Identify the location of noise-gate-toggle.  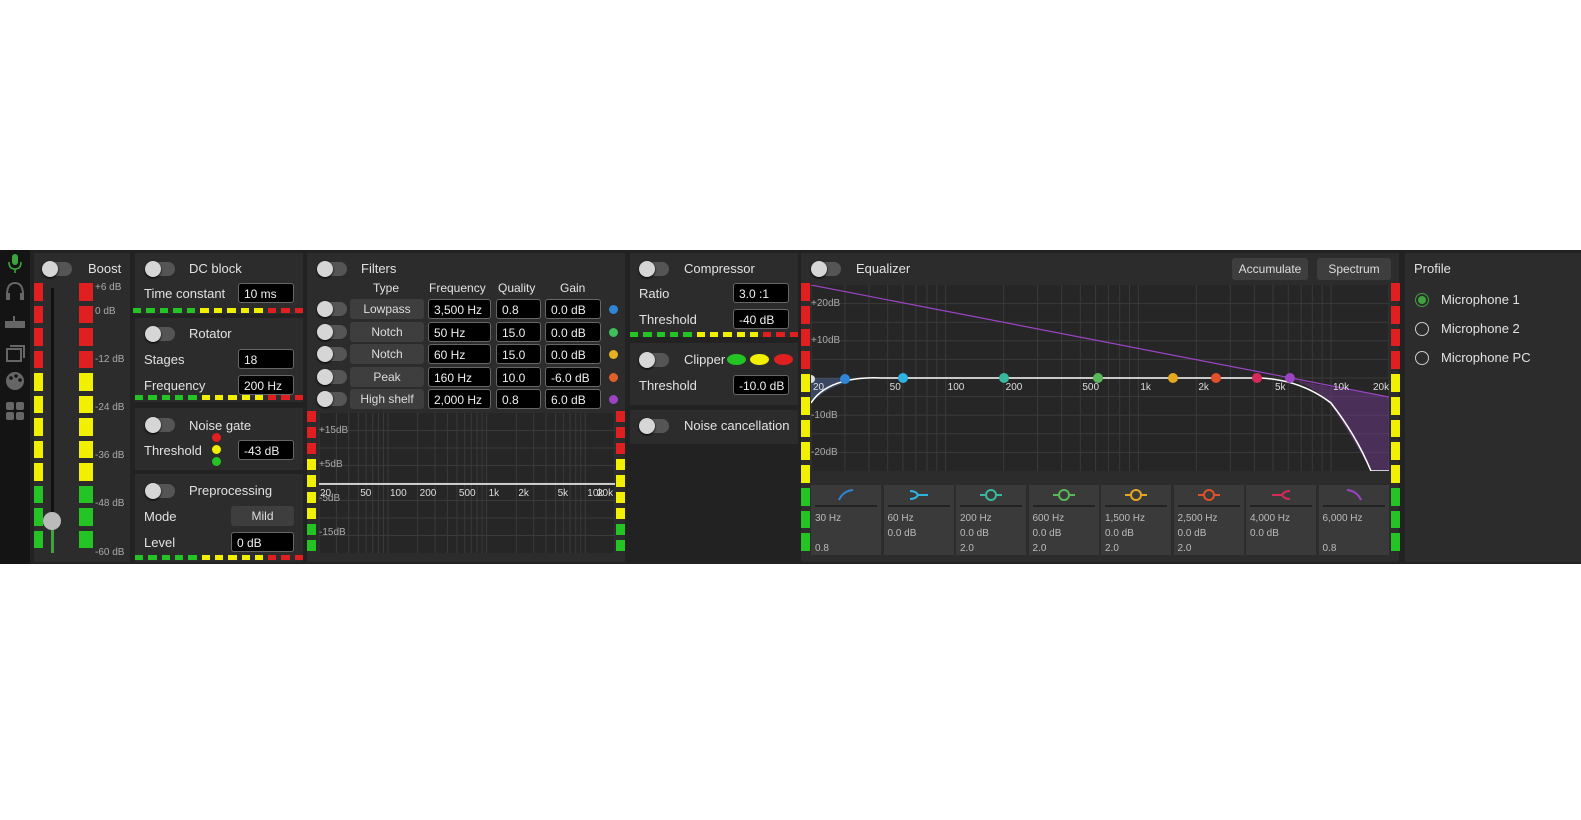
(160, 425).